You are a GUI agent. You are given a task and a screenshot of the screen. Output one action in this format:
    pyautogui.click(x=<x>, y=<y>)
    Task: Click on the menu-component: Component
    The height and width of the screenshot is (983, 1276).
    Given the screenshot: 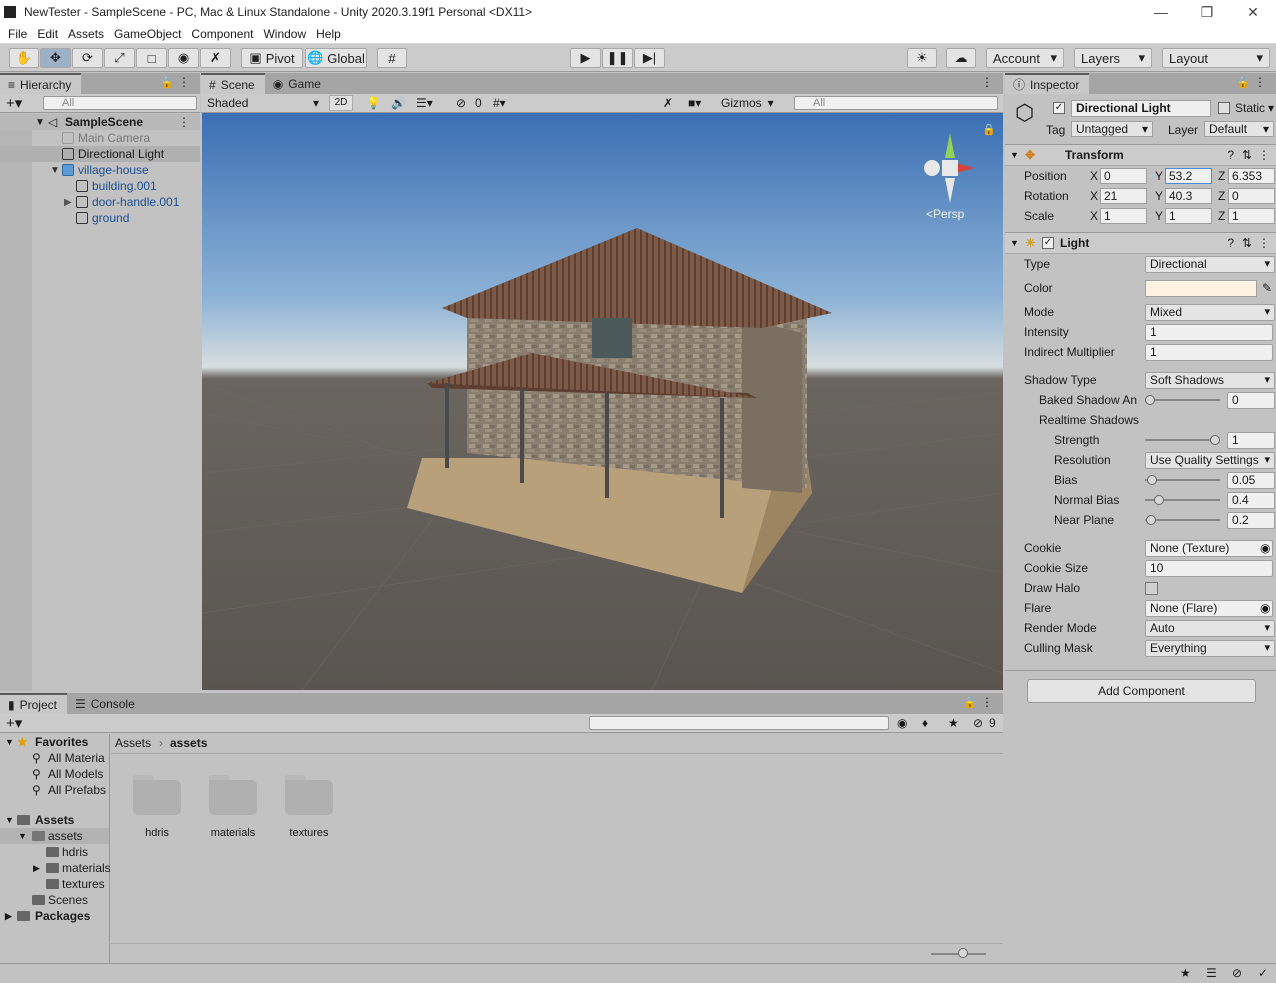 What is the action you would take?
    pyautogui.click(x=222, y=34)
    